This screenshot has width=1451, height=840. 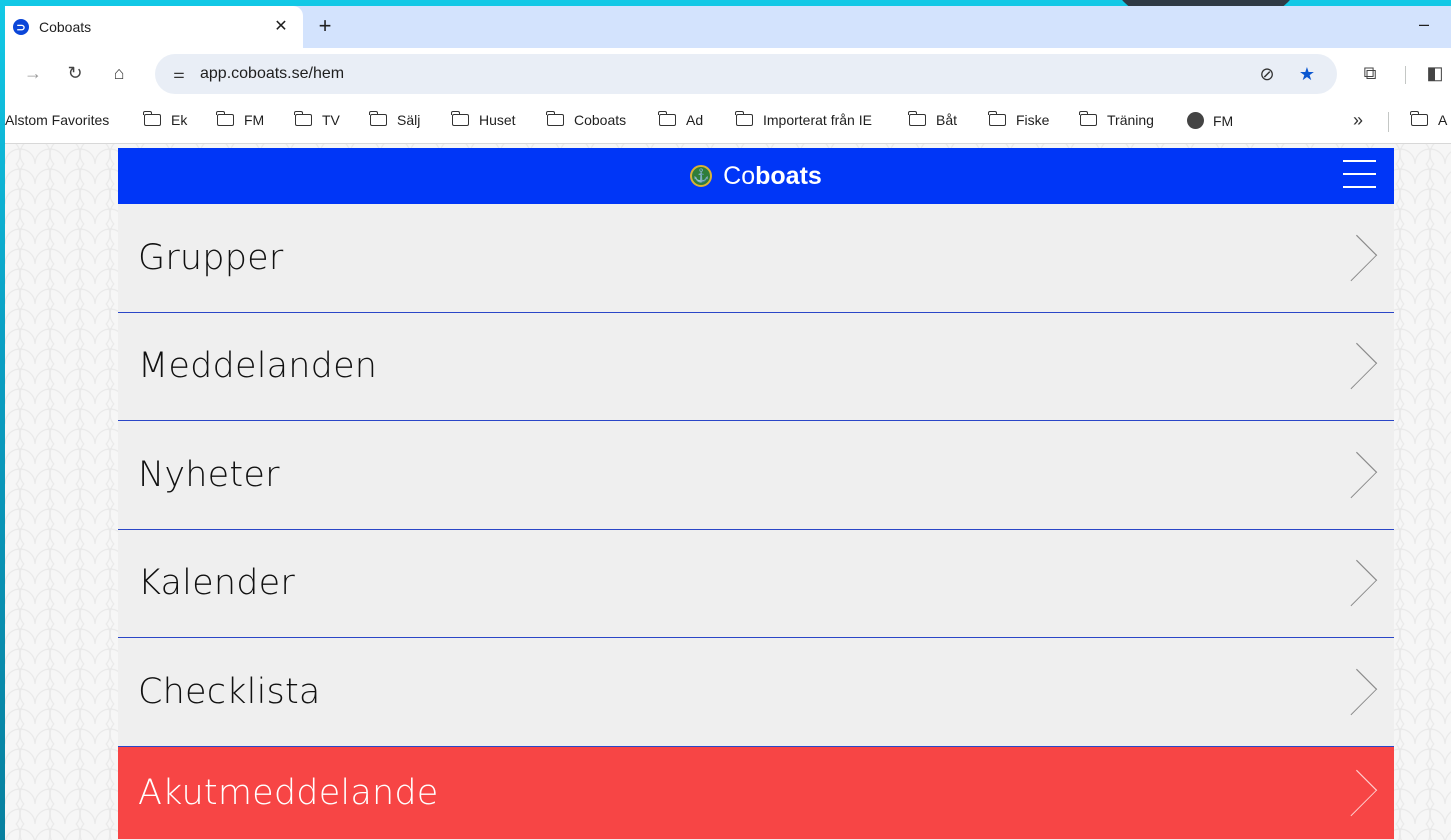 I want to click on bookmark-label: Ek, so click(x=179, y=120).